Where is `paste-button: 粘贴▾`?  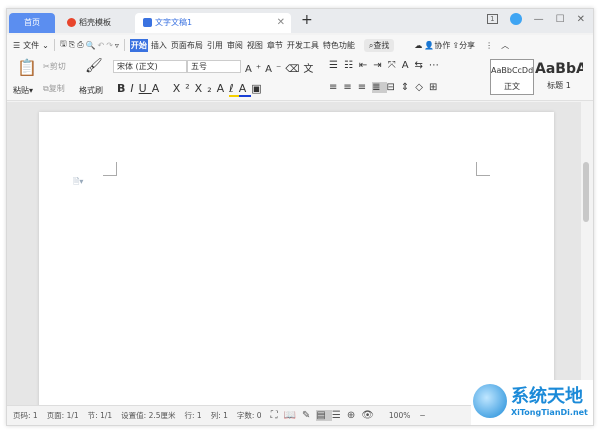
paste-button: 粘贴▾ is located at coordinates (23, 90).